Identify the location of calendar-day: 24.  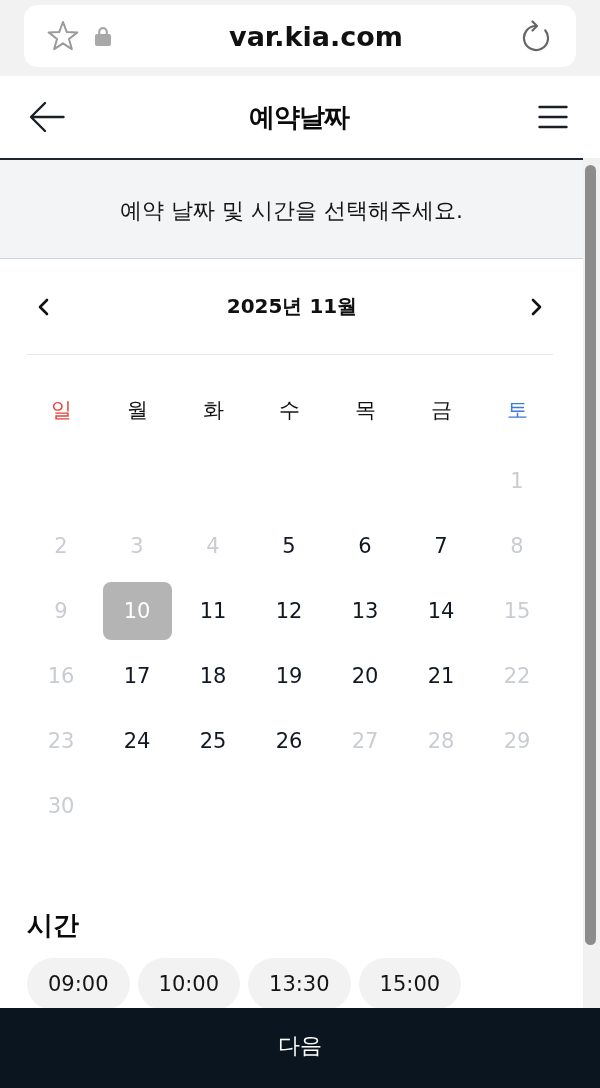
(137, 740).